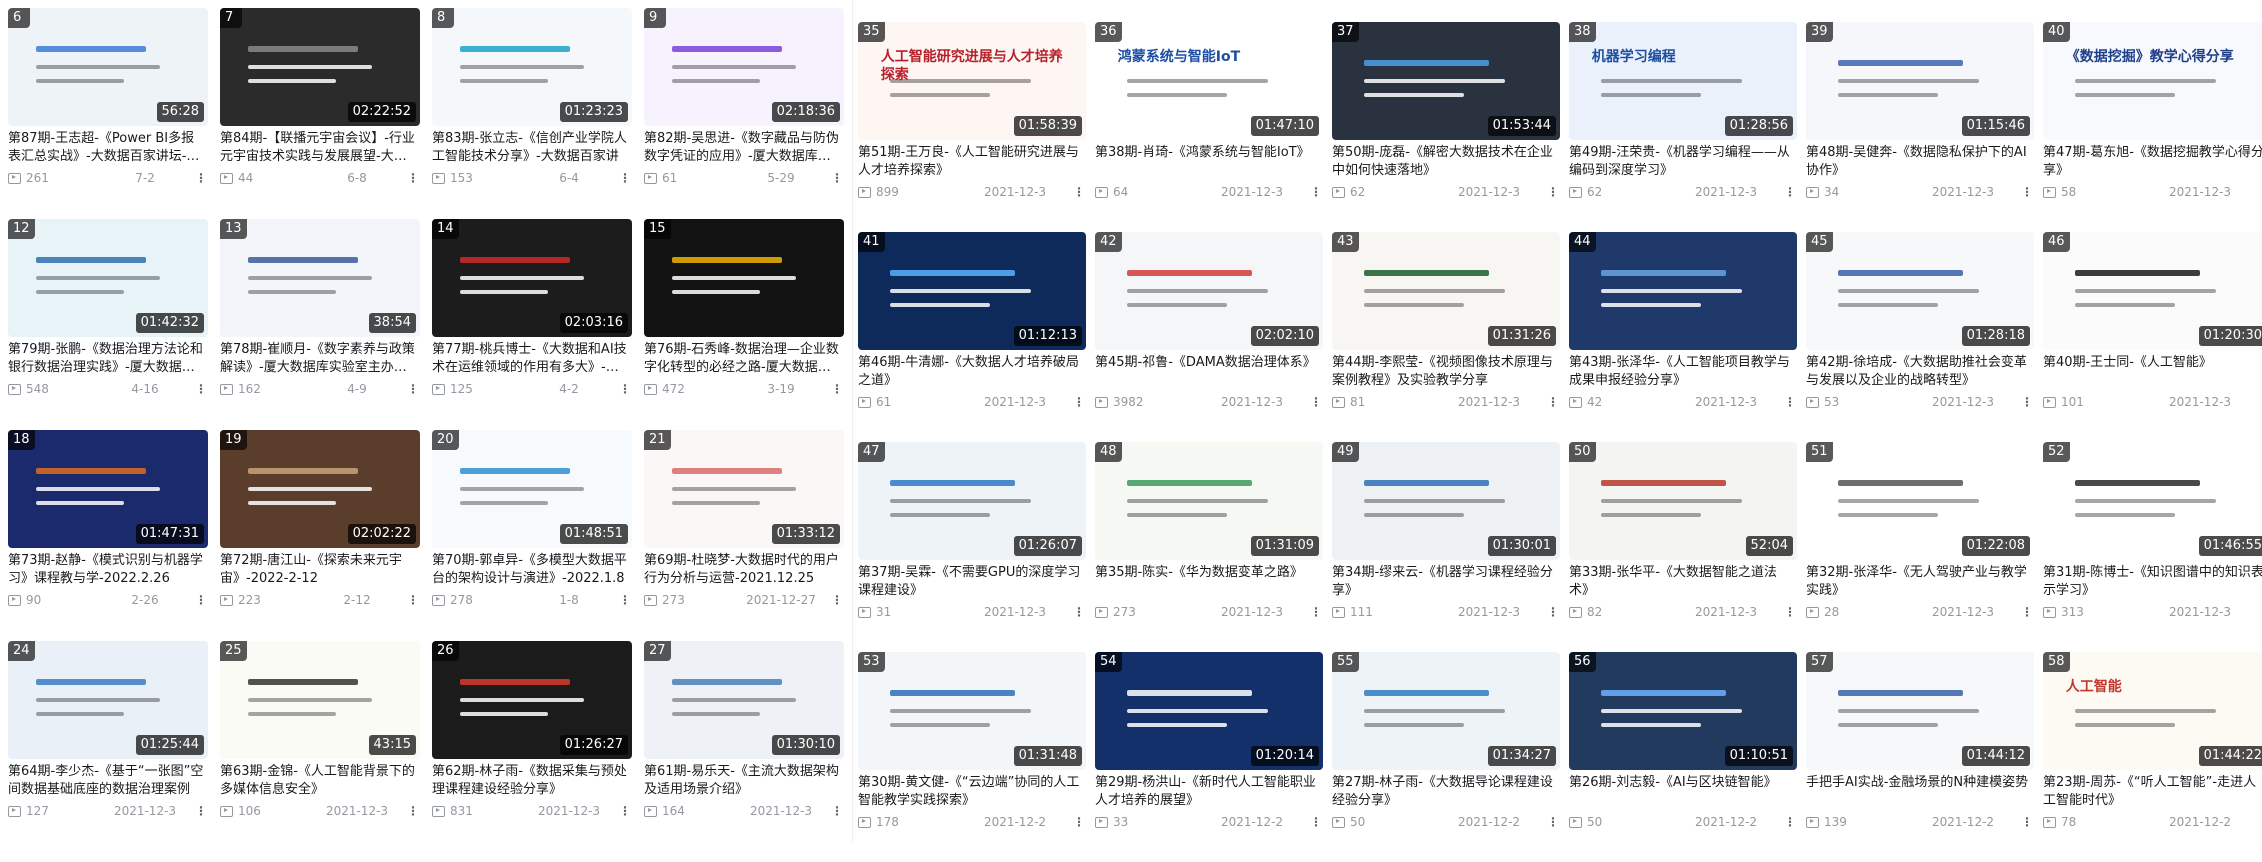 This screenshot has height=862, width=2262. What do you see at coordinates (1920, 372) in the screenshot?
I see `video-title: 第42期-徐培成-《大数据助推社会变革与发展以及企业的战略转型》` at bounding box center [1920, 372].